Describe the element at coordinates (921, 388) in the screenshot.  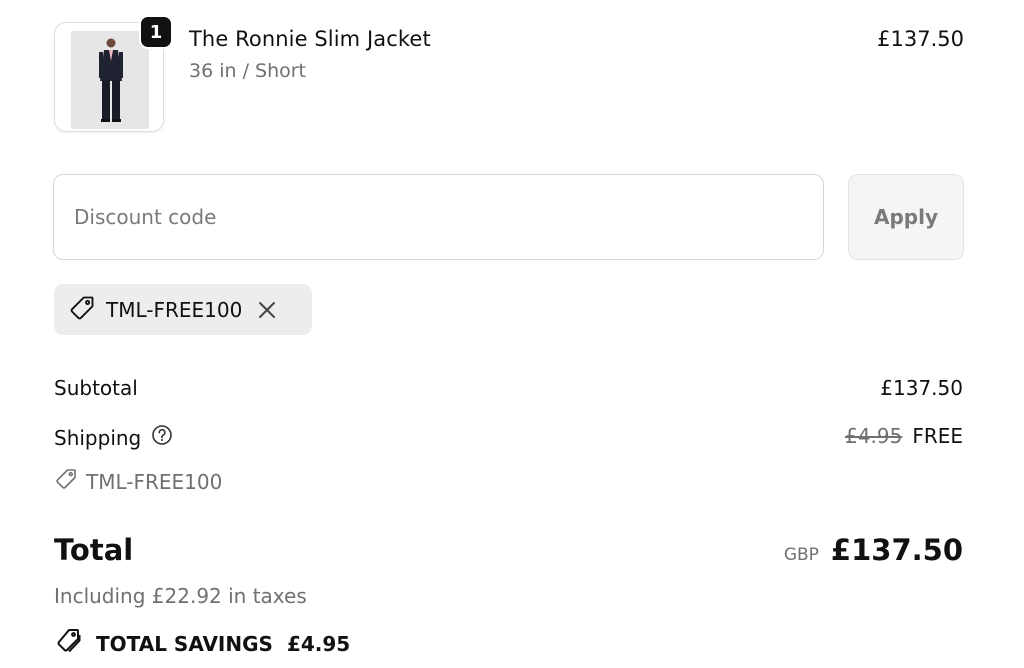
I see `subtotal-value: £137.50` at that location.